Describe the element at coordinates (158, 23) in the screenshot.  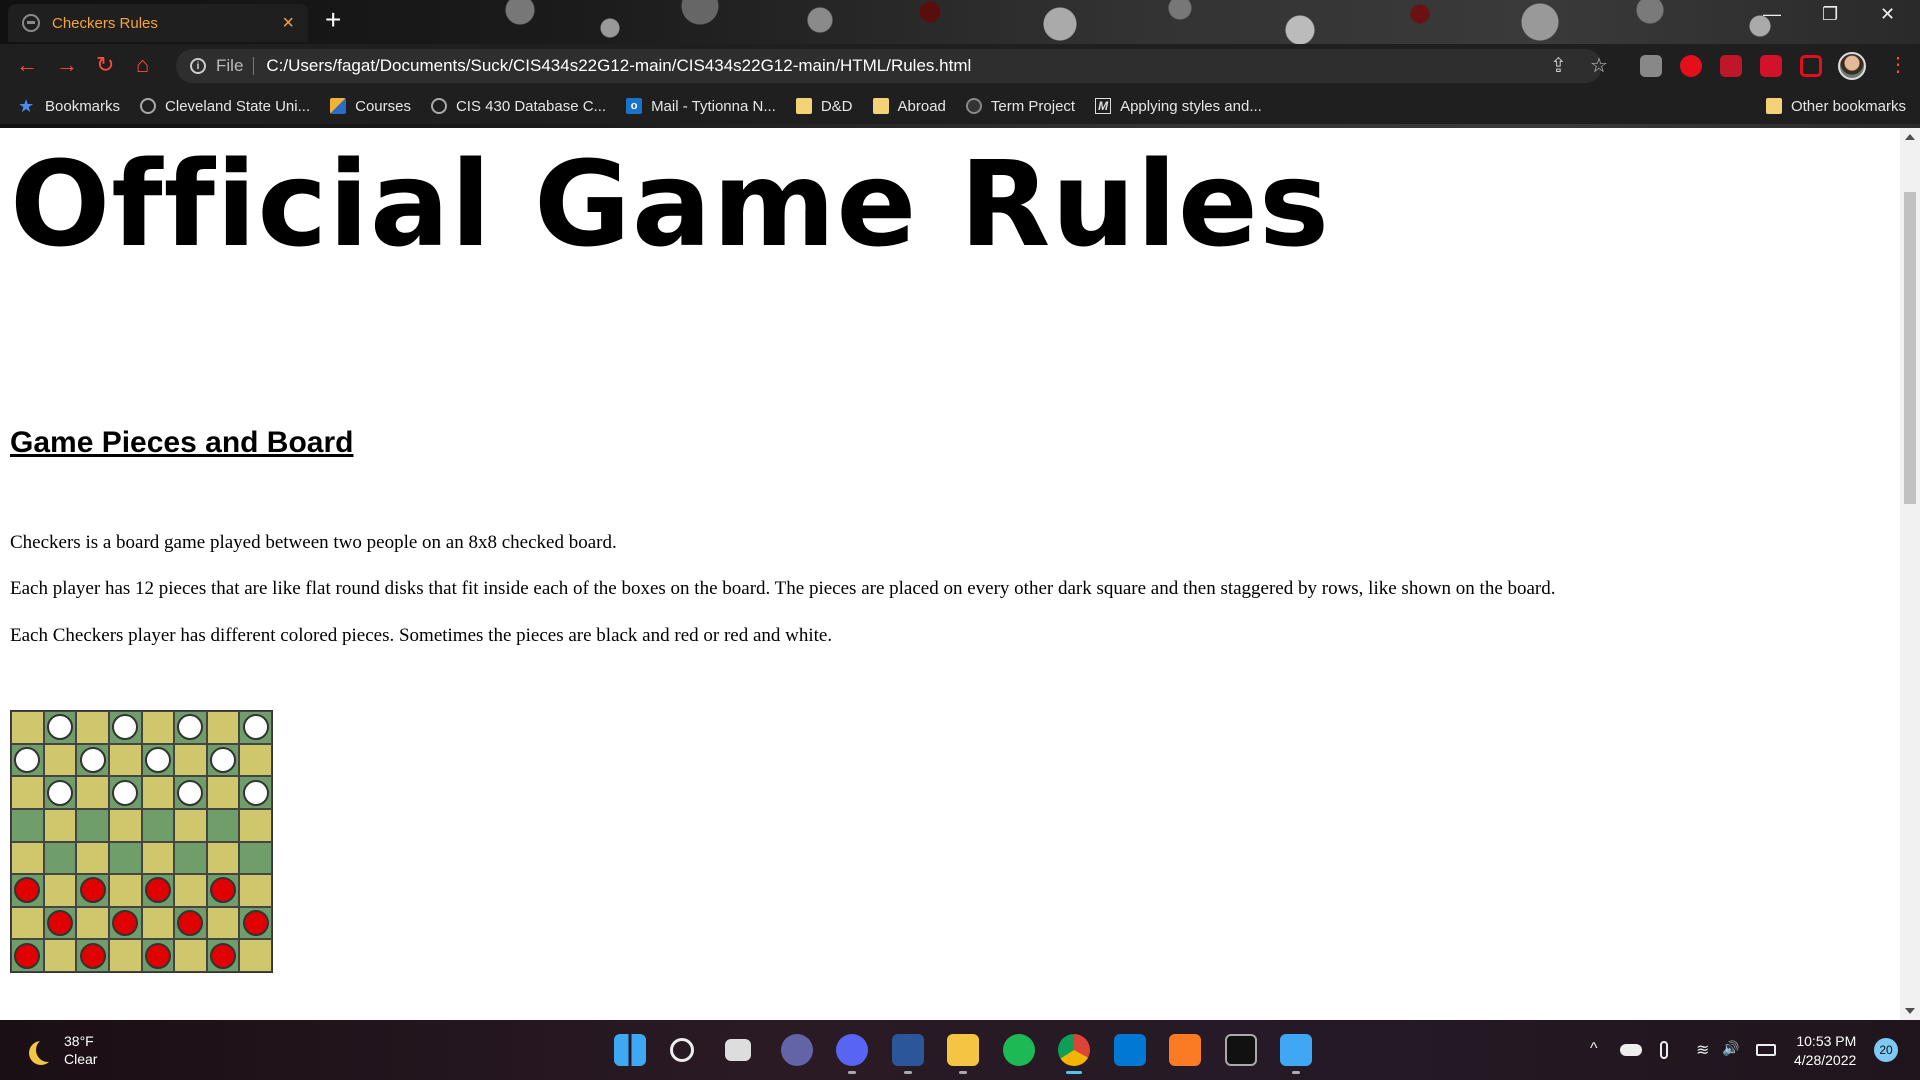
I see `tab-checkers-rules: Checkers Rules ×` at that location.